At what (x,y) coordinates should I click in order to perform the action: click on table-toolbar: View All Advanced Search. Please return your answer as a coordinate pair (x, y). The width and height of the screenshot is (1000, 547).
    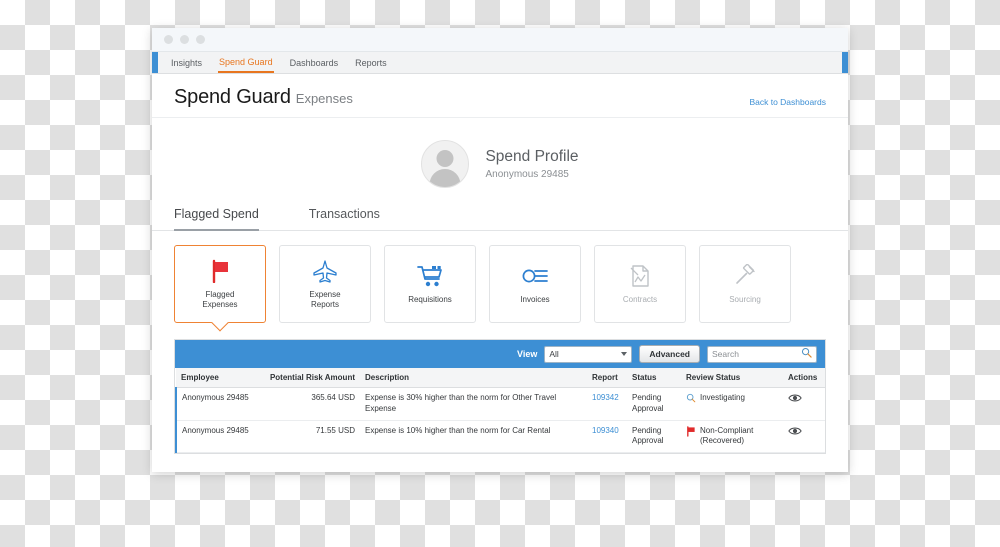
    Looking at the image, I should click on (500, 354).